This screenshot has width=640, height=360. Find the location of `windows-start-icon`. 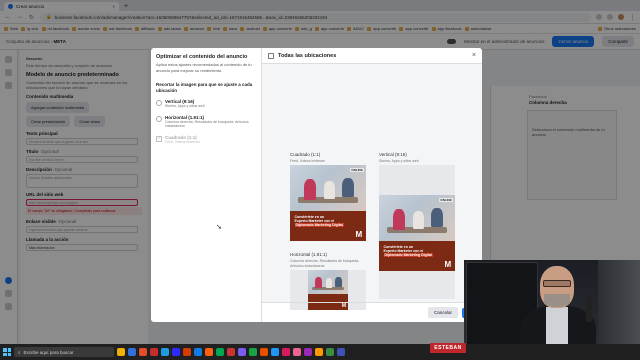

windows-start-icon is located at coordinates (7, 352).